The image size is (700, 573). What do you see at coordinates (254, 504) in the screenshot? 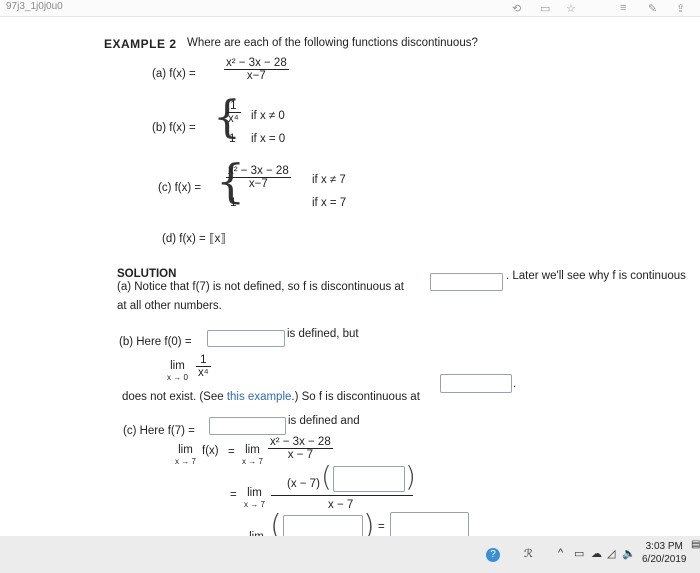
I see `solution-c-lim-sub-3: x → 7` at bounding box center [254, 504].